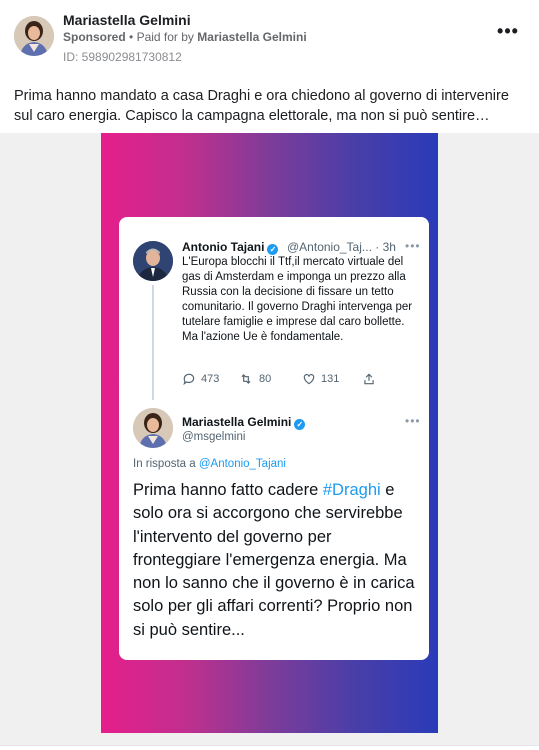 This screenshot has height=750, width=539. What do you see at coordinates (237, 422) in the screenshot?
I see `tweet2-author-name: Mariastella Gelmini` at bounding box center [237, 422].